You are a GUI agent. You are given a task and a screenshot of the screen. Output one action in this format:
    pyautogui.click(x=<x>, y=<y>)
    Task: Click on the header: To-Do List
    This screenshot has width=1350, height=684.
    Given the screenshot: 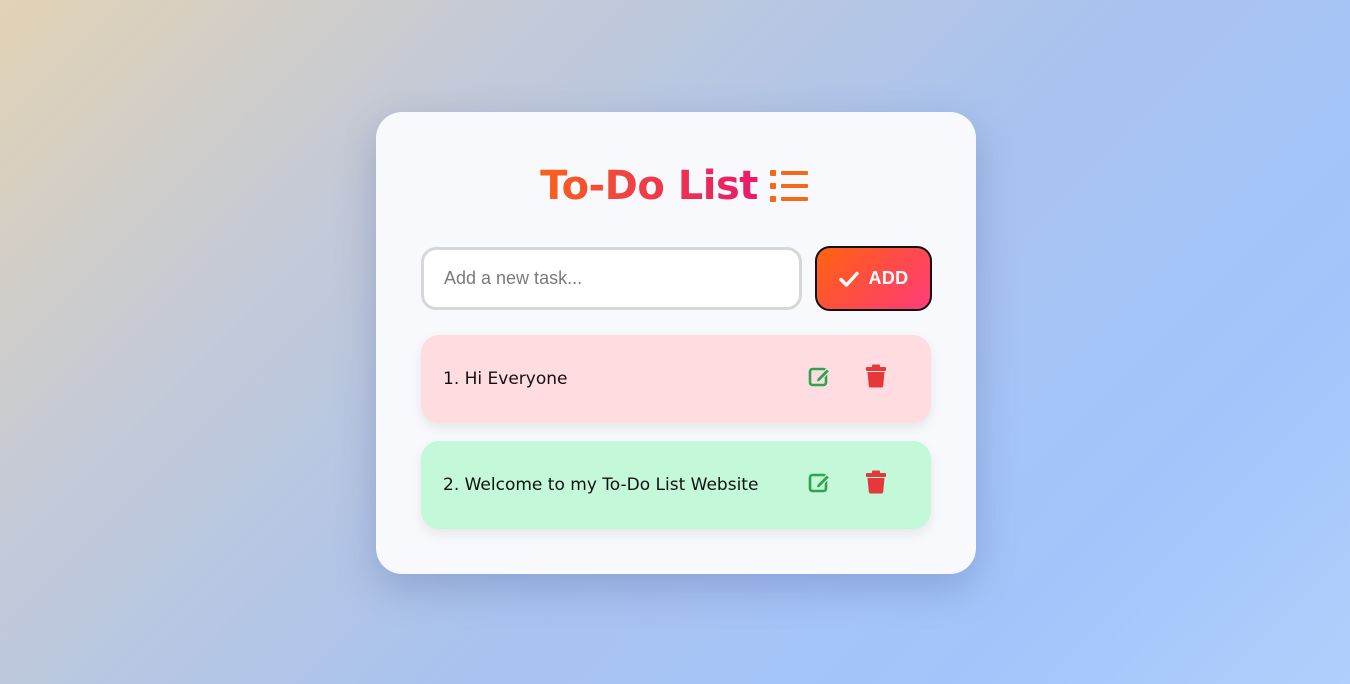 What is the action you would take?
    pyautogui.click(x=675, y=186)
    